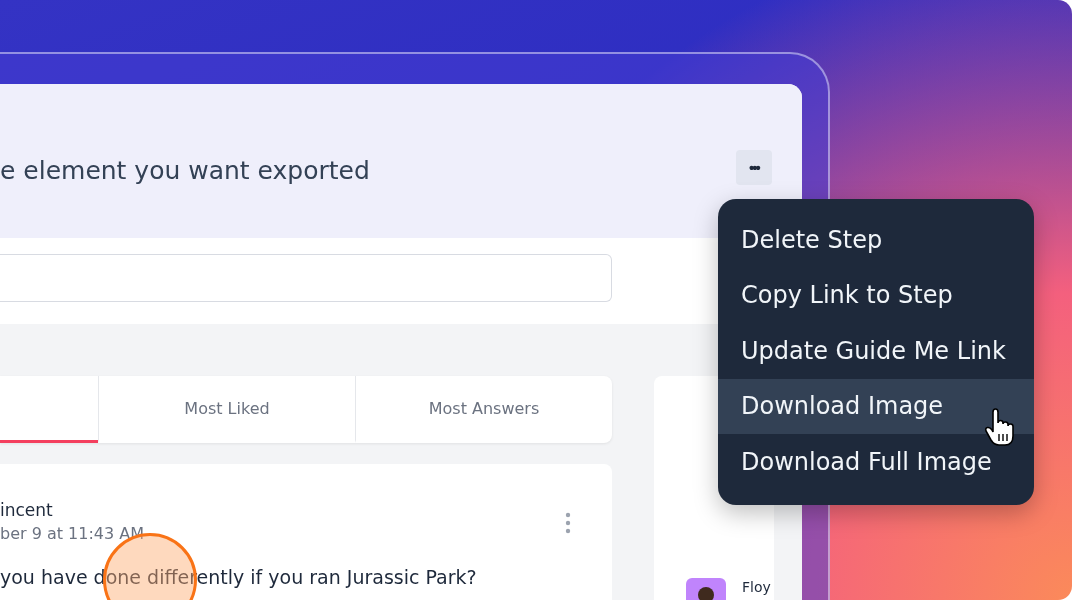  Describe the element at coordinates (754, 167) in the screenshot. I see `more-button: •••` at that location.